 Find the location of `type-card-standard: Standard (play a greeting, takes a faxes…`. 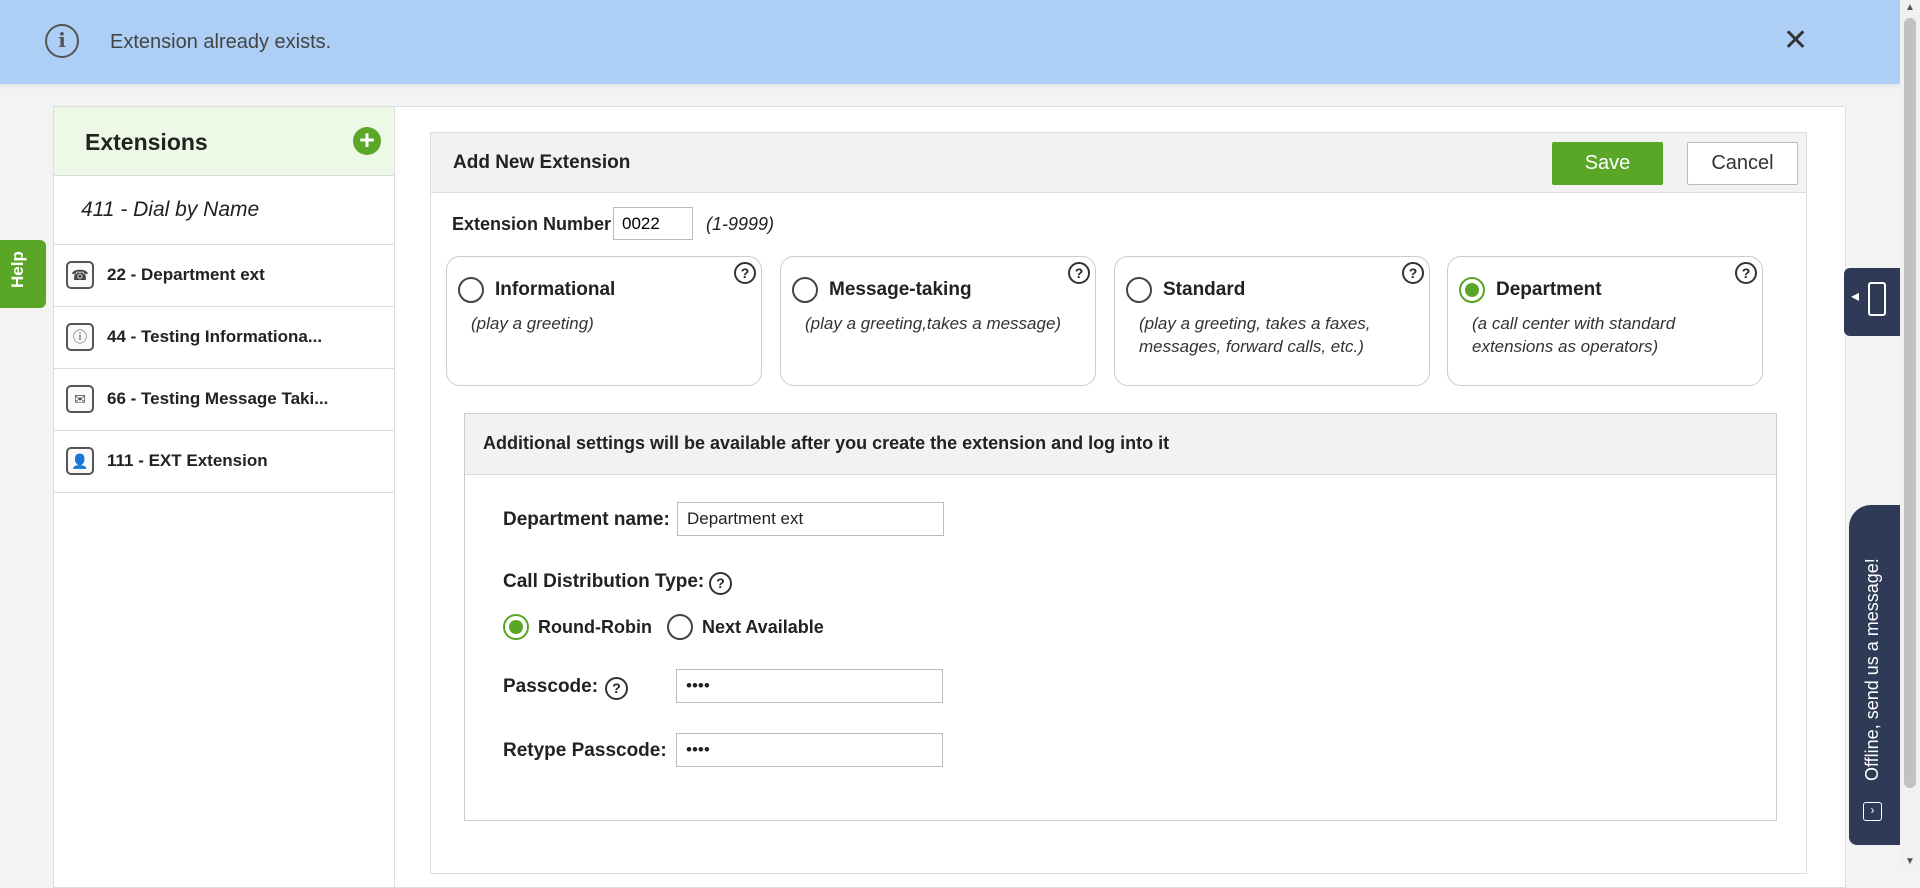

type-card-standard: Standard (play a greeting, takes a faxes… is located at coordinates (1272, 321).